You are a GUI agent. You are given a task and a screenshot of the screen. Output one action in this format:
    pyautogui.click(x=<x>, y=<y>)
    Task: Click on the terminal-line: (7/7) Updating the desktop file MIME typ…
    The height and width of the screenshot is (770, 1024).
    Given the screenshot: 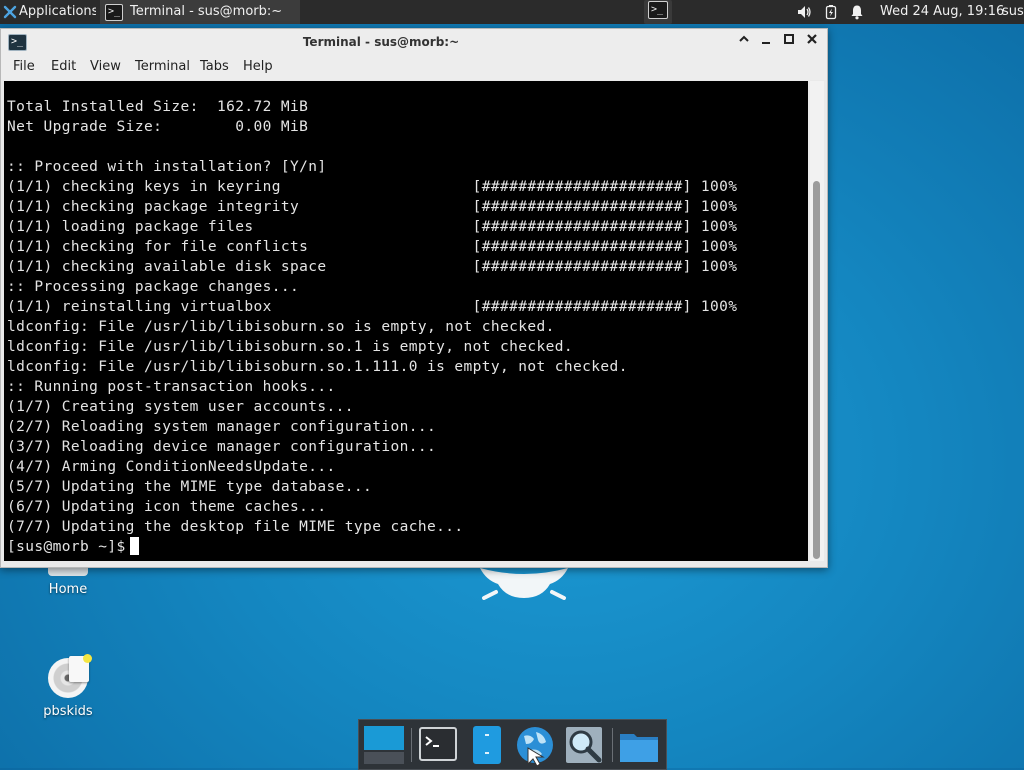 What is the action you would take?
    pyautogui.click(x=235, y=527)
    